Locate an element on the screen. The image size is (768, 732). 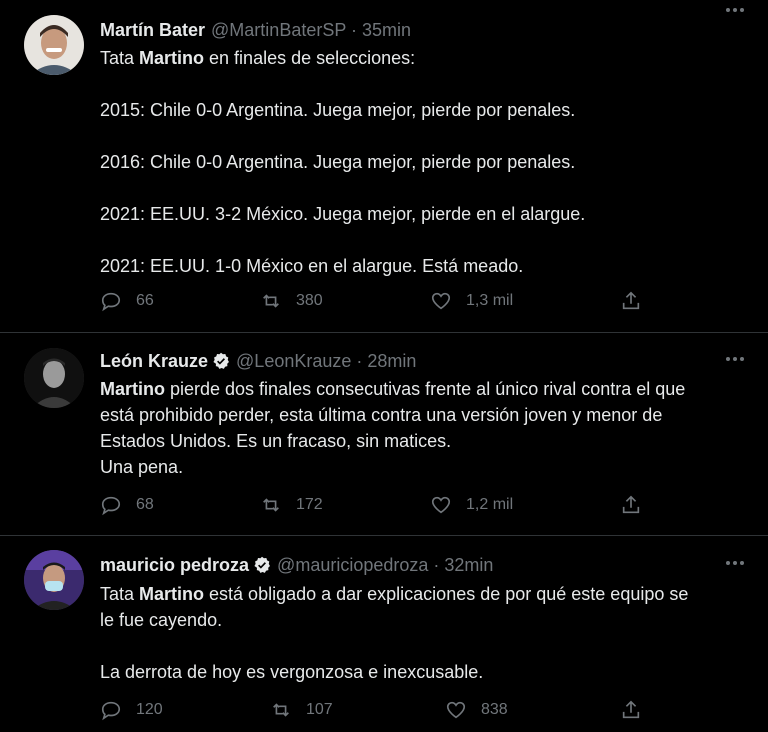
tweet-header: Martín Bater @MartinBaterSP · 35min is located at coordinates (255, 30).